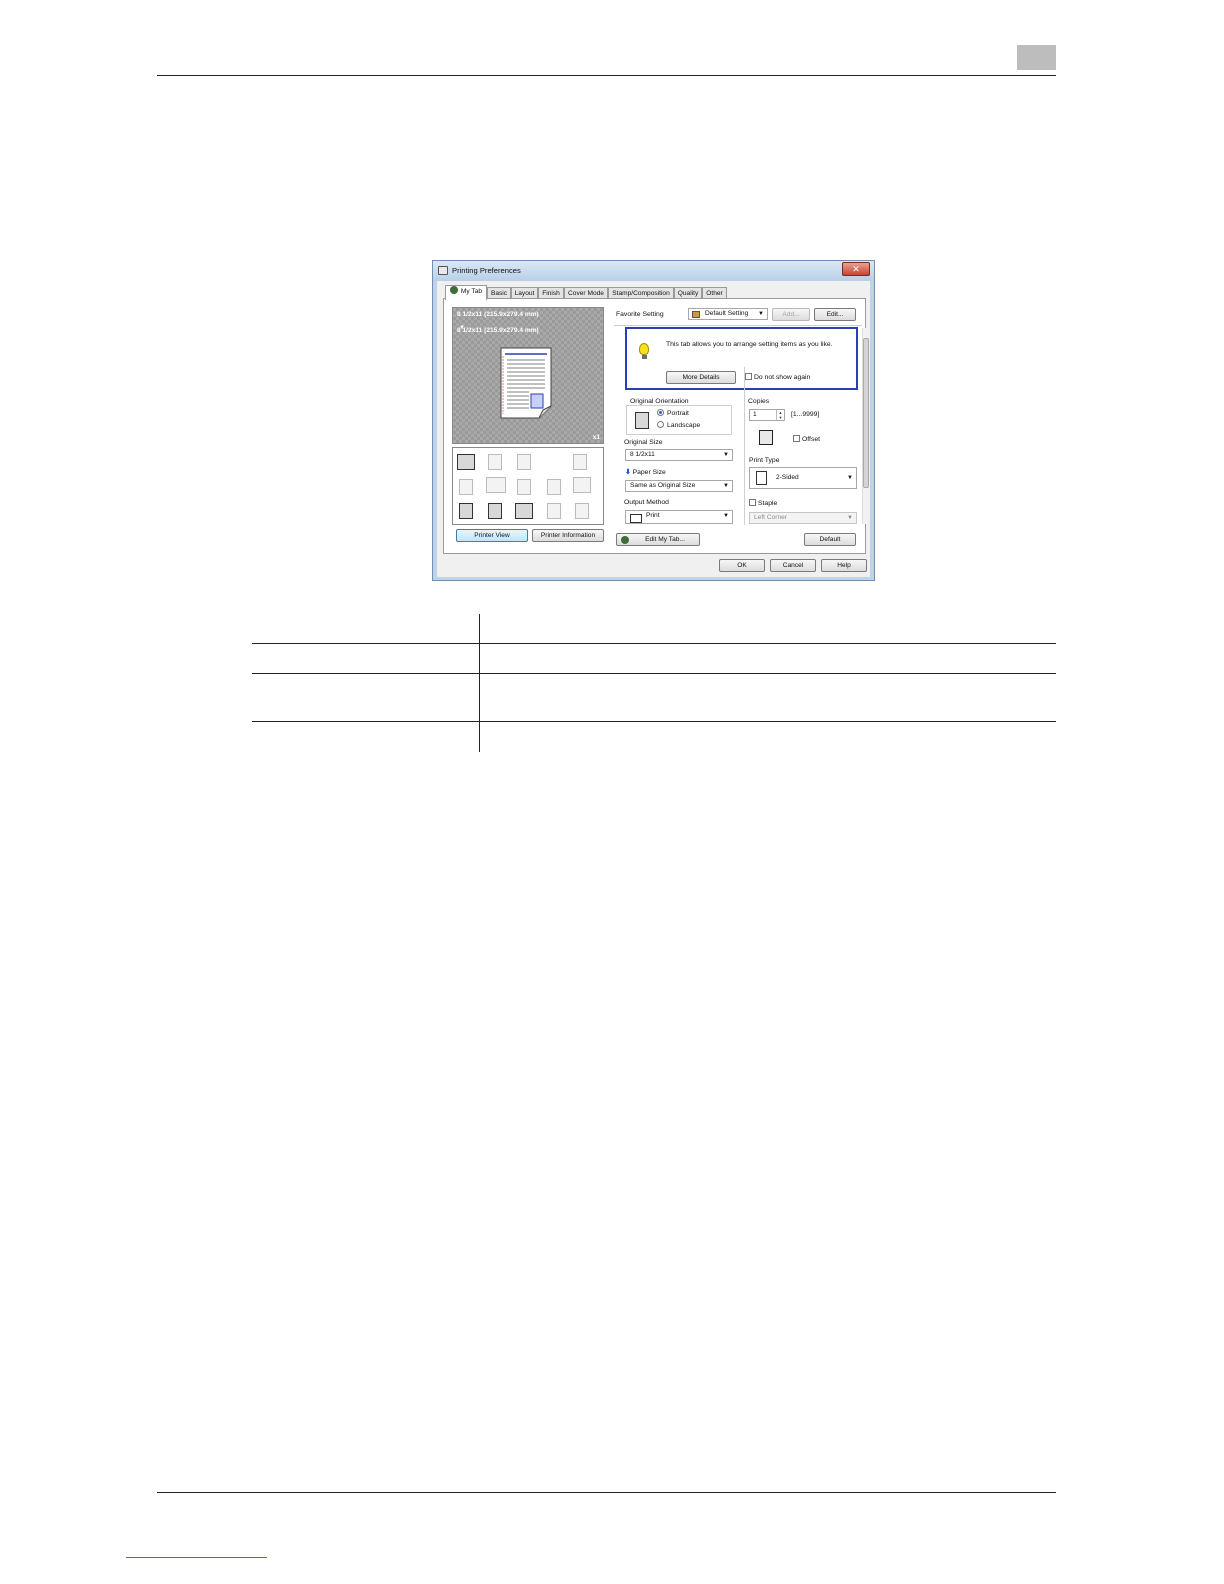  What do you see at coordinates (644, 349) in the screenshot?
I see `lightbulb-icon` at bounding box center [644, 349].